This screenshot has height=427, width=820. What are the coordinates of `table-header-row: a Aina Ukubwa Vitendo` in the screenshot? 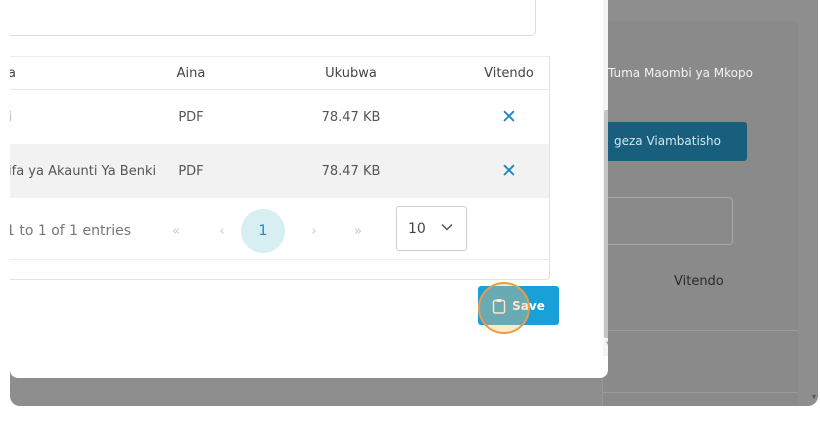 It's located at (279, 73).